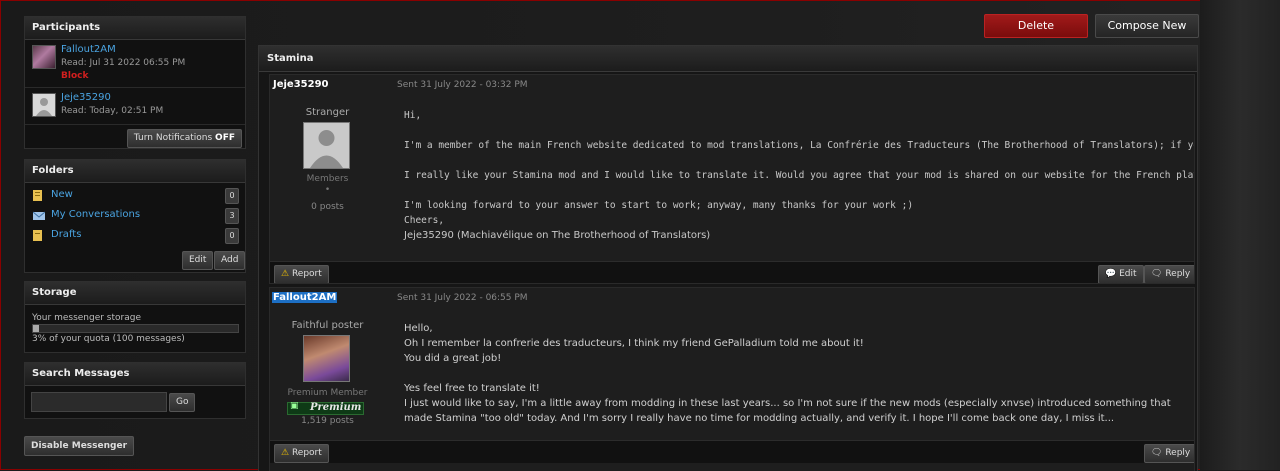  I want to click on participant-name: Fallout2AM, so click(88, 49).